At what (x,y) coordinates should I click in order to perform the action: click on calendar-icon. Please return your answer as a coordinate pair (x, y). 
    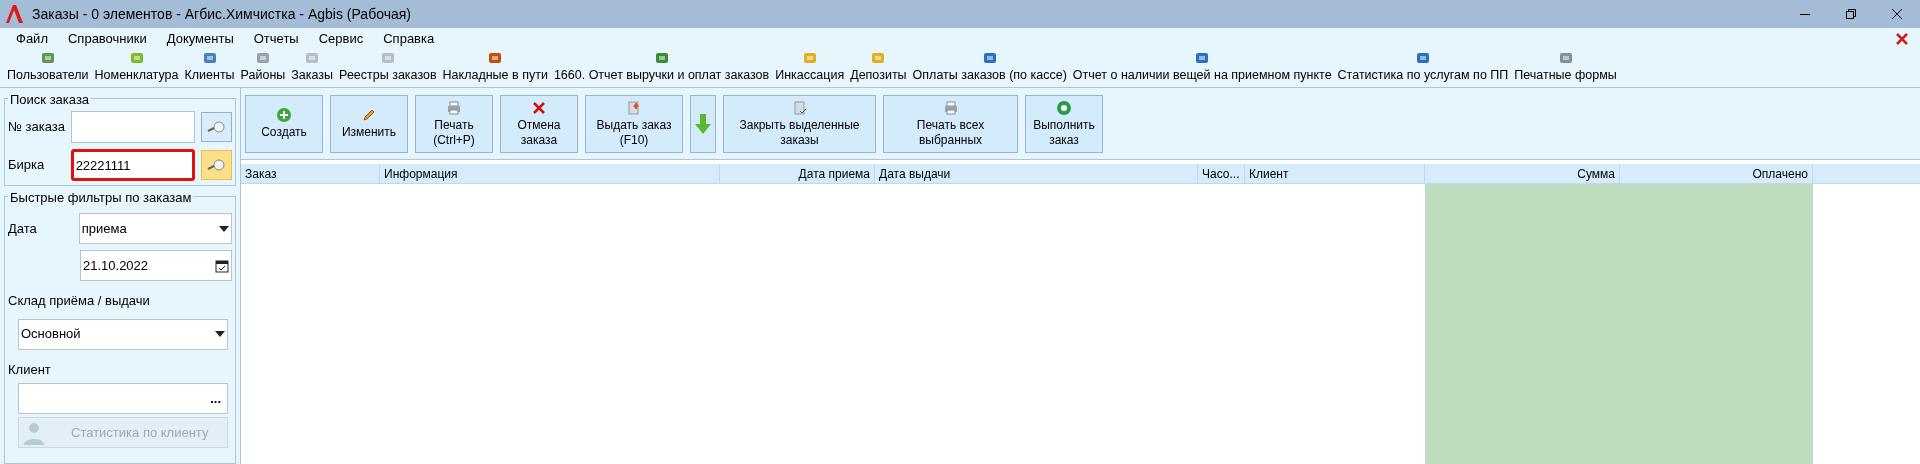
    Looking at the image, I should click on (222, 265).